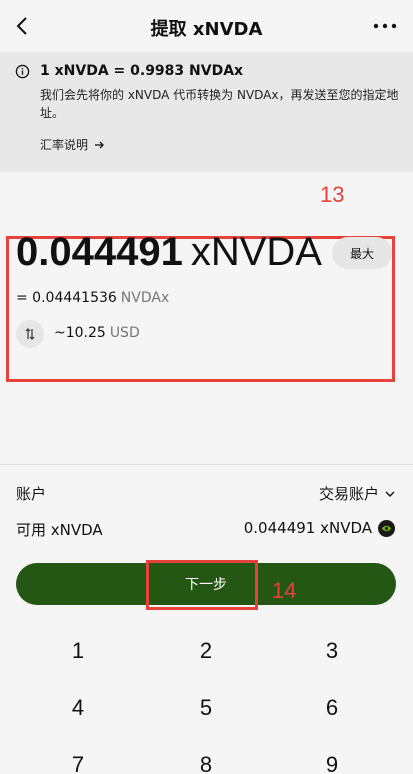 The width and height of the screenshot is (413, 774). I want to click on converted-amount: = 0.04441536 NVDAx, so click(92, 298).